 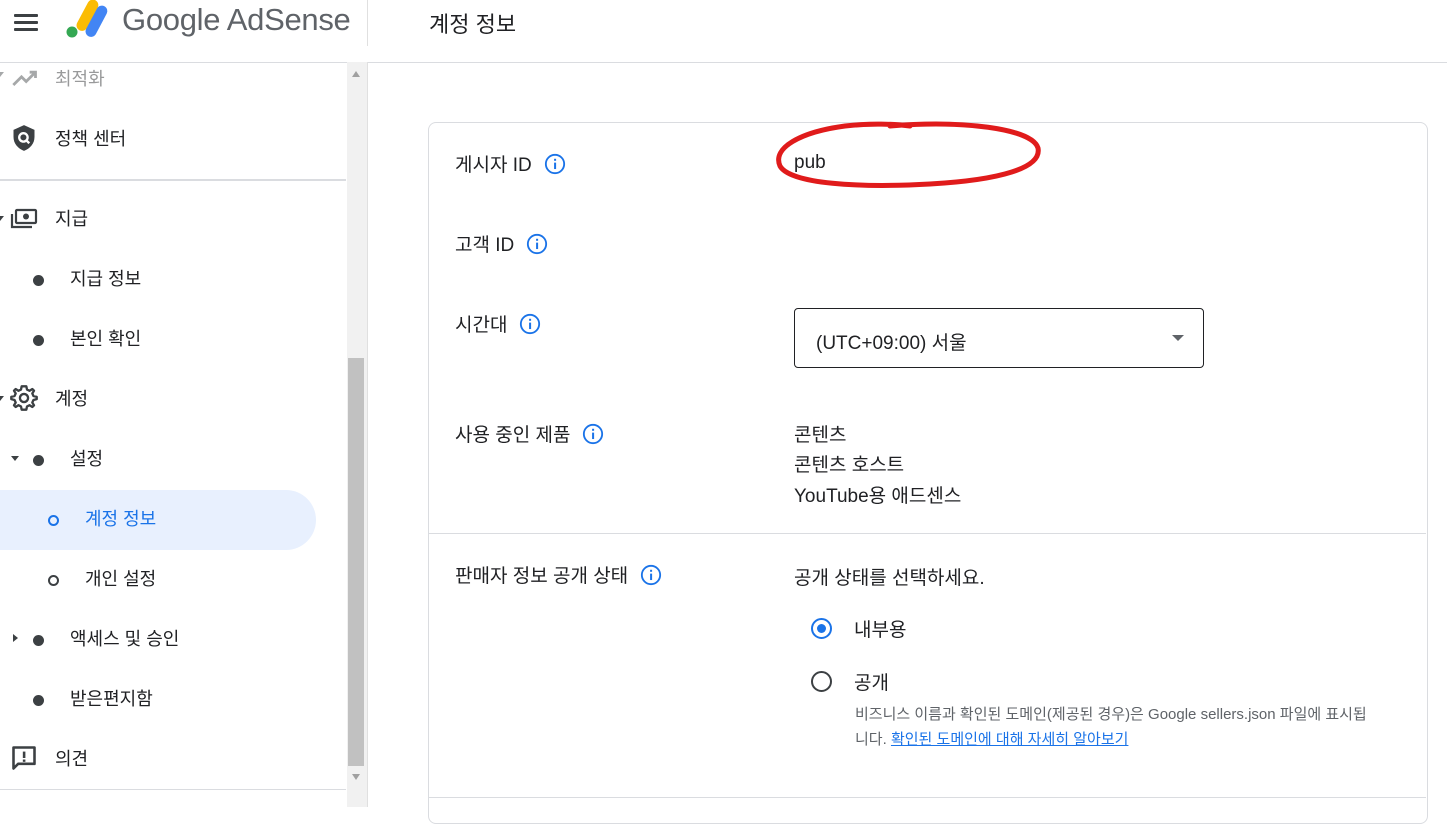 What do you see at coordinates (173, 278) in the screenshot?
I see `sidebar-item-payment-info: 지급 정보` at bounding box center [173, 278].